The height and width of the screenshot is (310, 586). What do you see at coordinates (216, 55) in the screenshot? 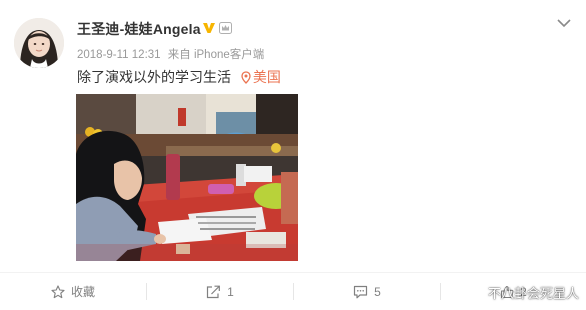
I see `post-source: 来自 iPhone客户端` at bounding box center [216, 55].